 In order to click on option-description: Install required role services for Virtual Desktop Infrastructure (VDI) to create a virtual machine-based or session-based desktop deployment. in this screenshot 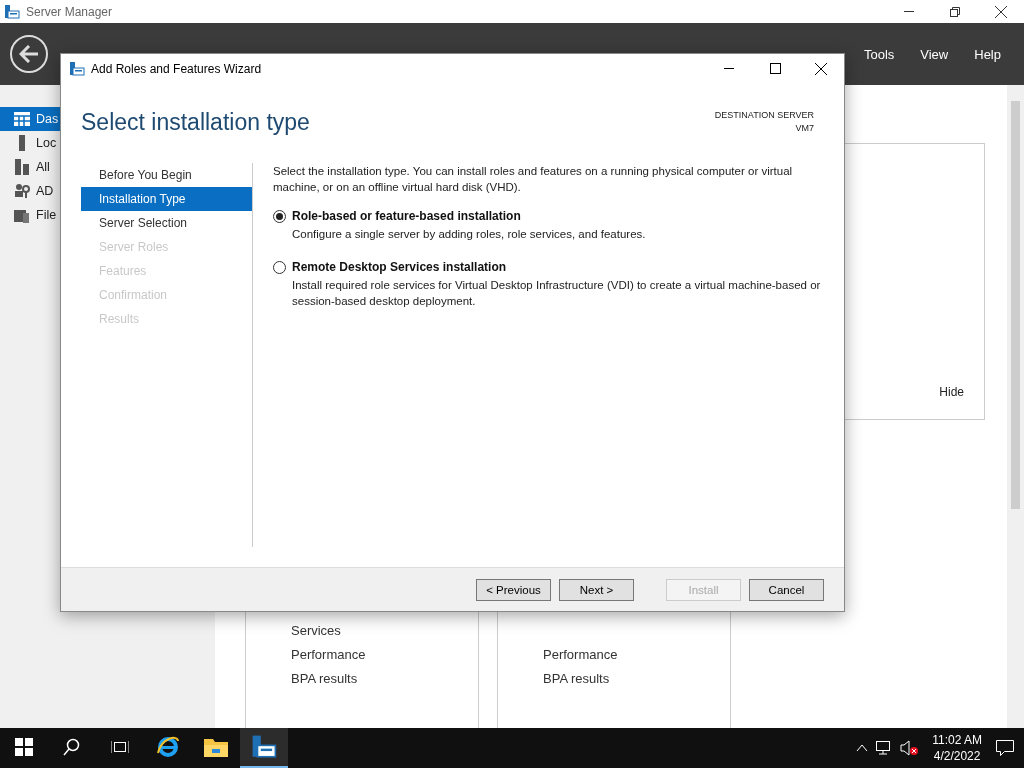, I will do `click(557, 293)`.